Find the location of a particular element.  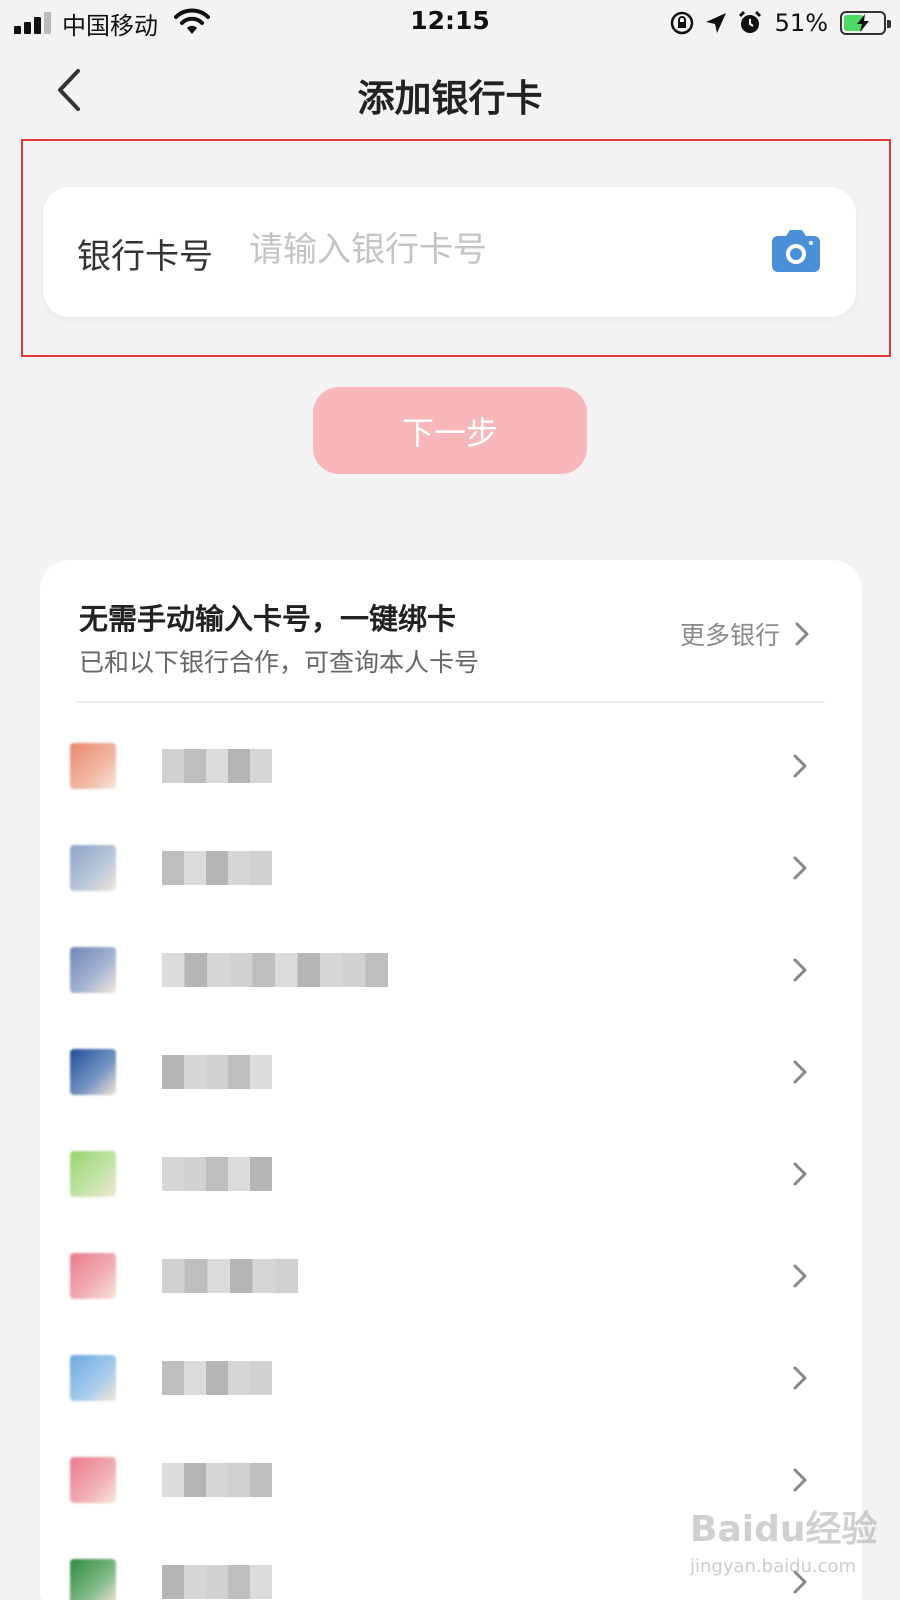

card-number-input is located at coordinates (489, 250).